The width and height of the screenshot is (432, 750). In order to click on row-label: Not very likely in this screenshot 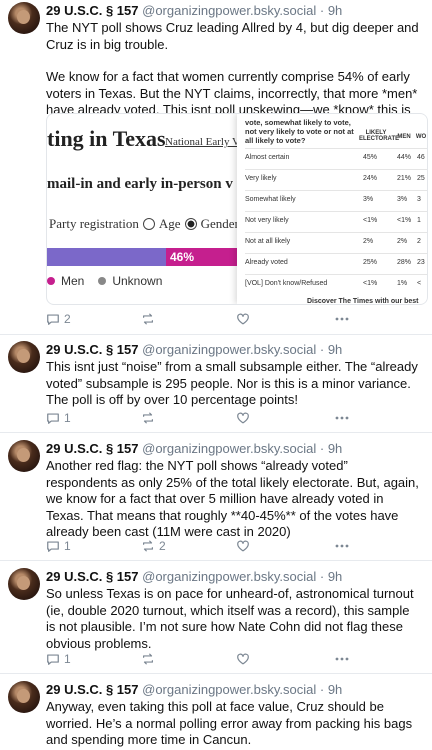, I will do `click(267, 220)`.